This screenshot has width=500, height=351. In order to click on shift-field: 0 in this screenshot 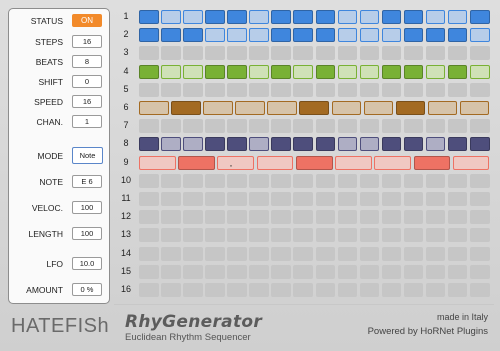, I will do `click(87, 81)`.